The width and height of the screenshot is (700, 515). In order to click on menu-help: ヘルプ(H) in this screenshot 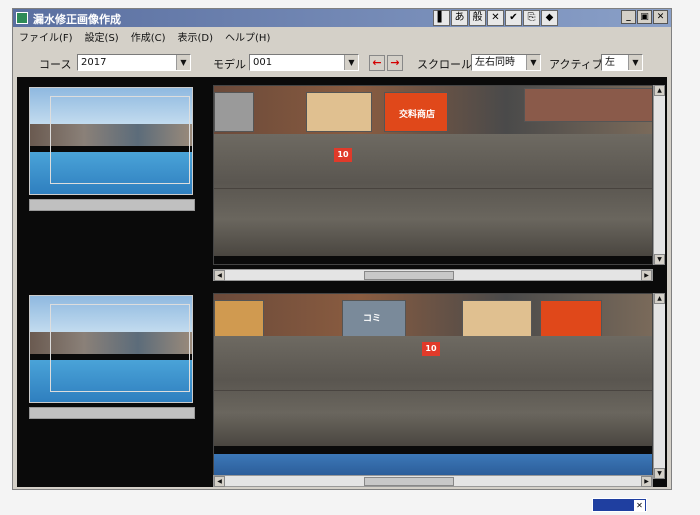, I will do `click(247, 36)`.